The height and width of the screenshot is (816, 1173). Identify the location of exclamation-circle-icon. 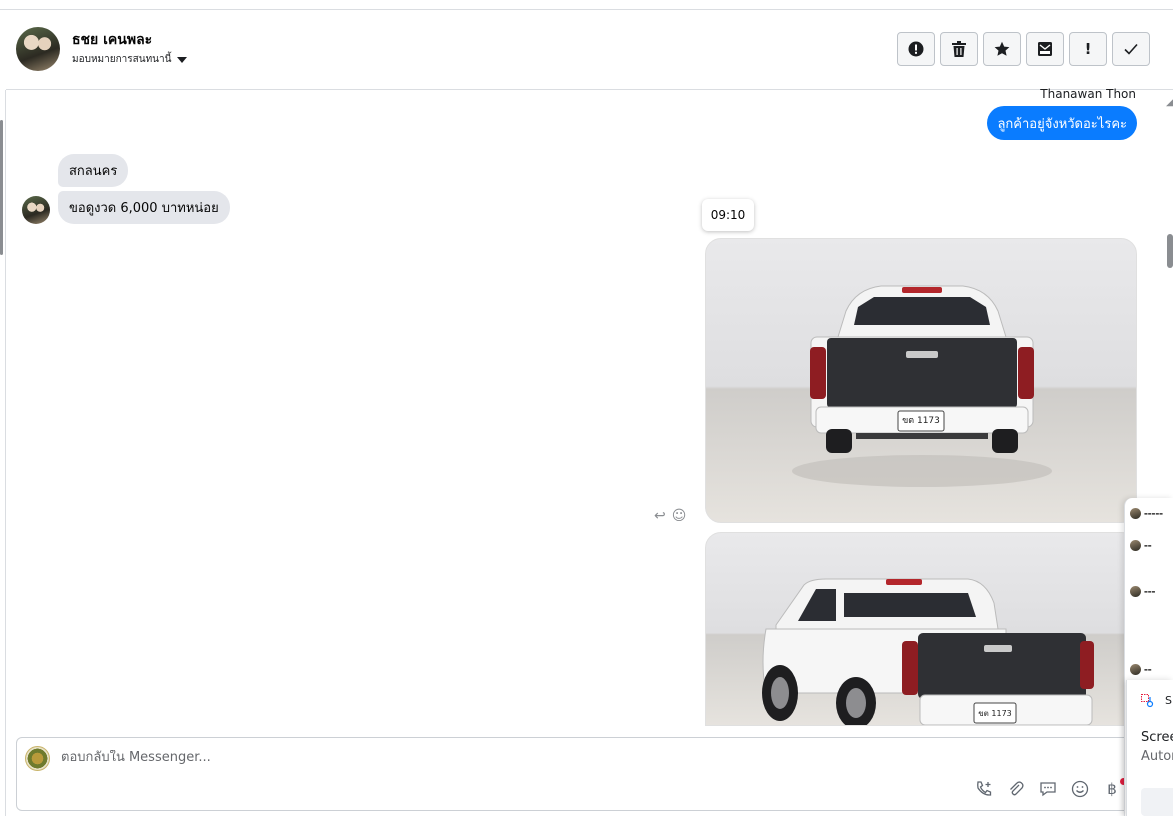
(916, 49).